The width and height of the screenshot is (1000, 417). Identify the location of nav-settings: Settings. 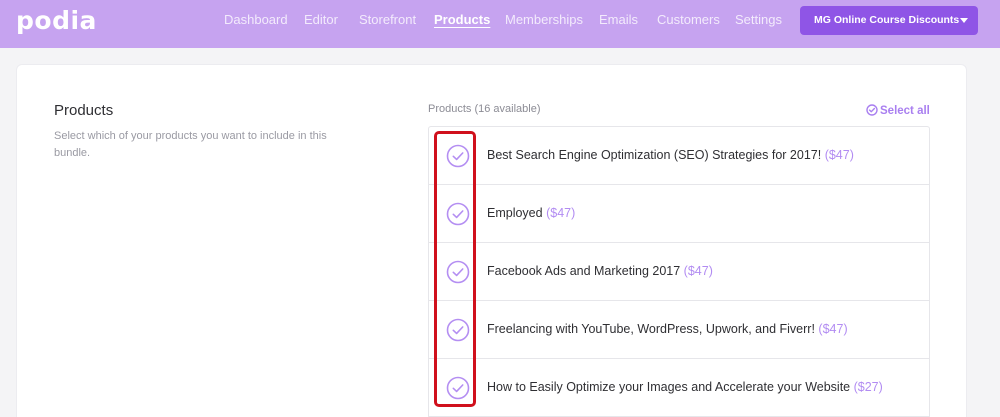
(758, 24).